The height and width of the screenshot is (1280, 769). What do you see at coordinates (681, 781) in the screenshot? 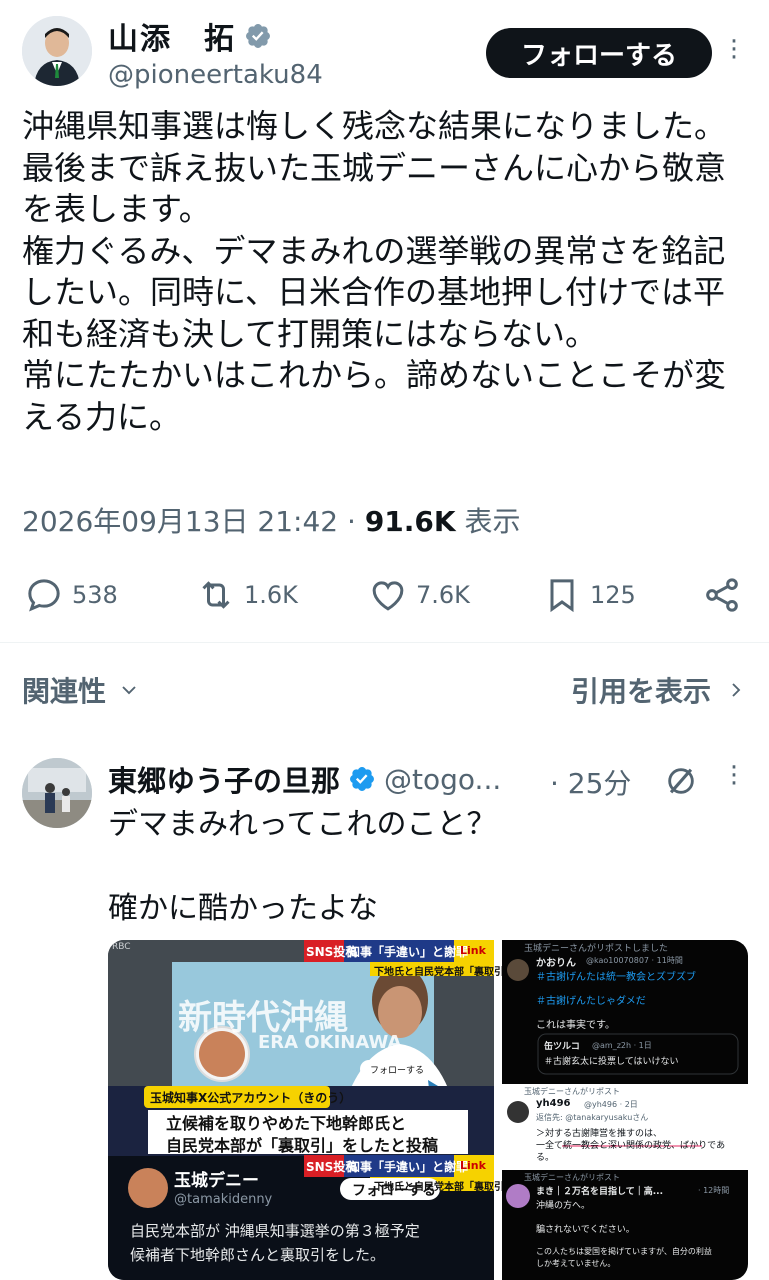
I see `grok-icon` at bounding box center [681, 781].